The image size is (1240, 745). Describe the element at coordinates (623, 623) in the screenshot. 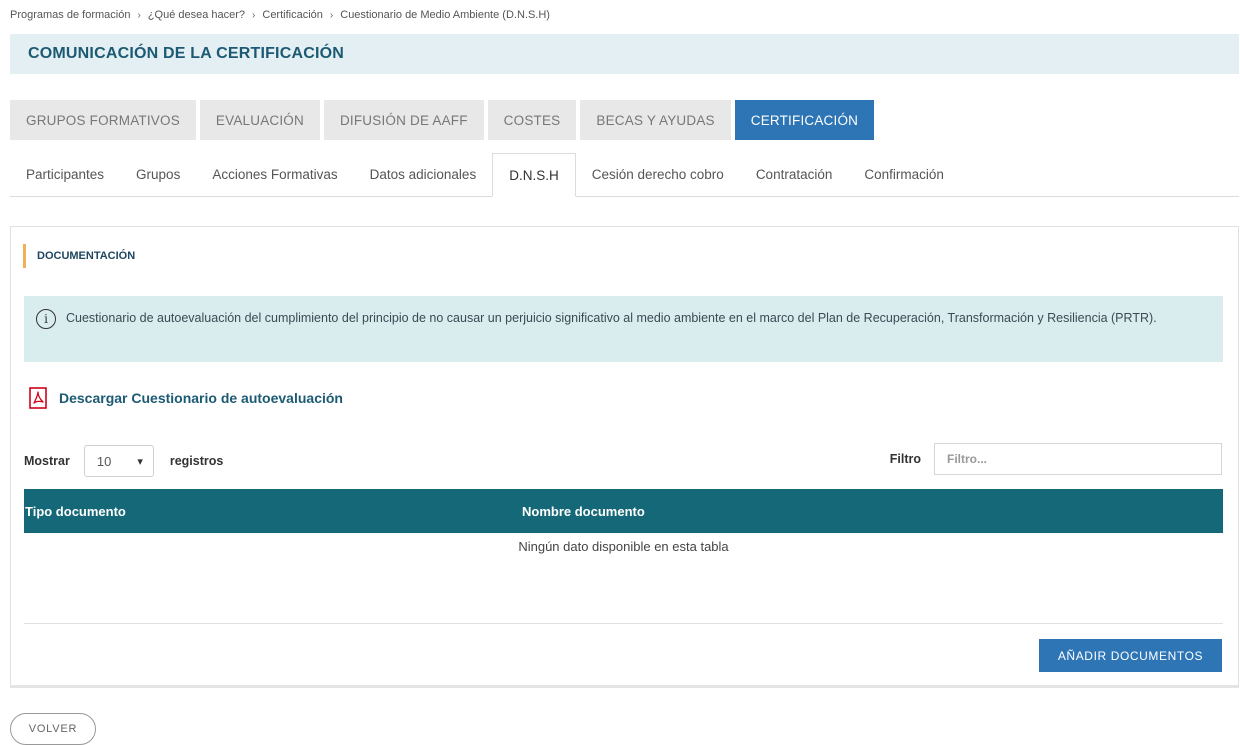

I see `divider` at that location.